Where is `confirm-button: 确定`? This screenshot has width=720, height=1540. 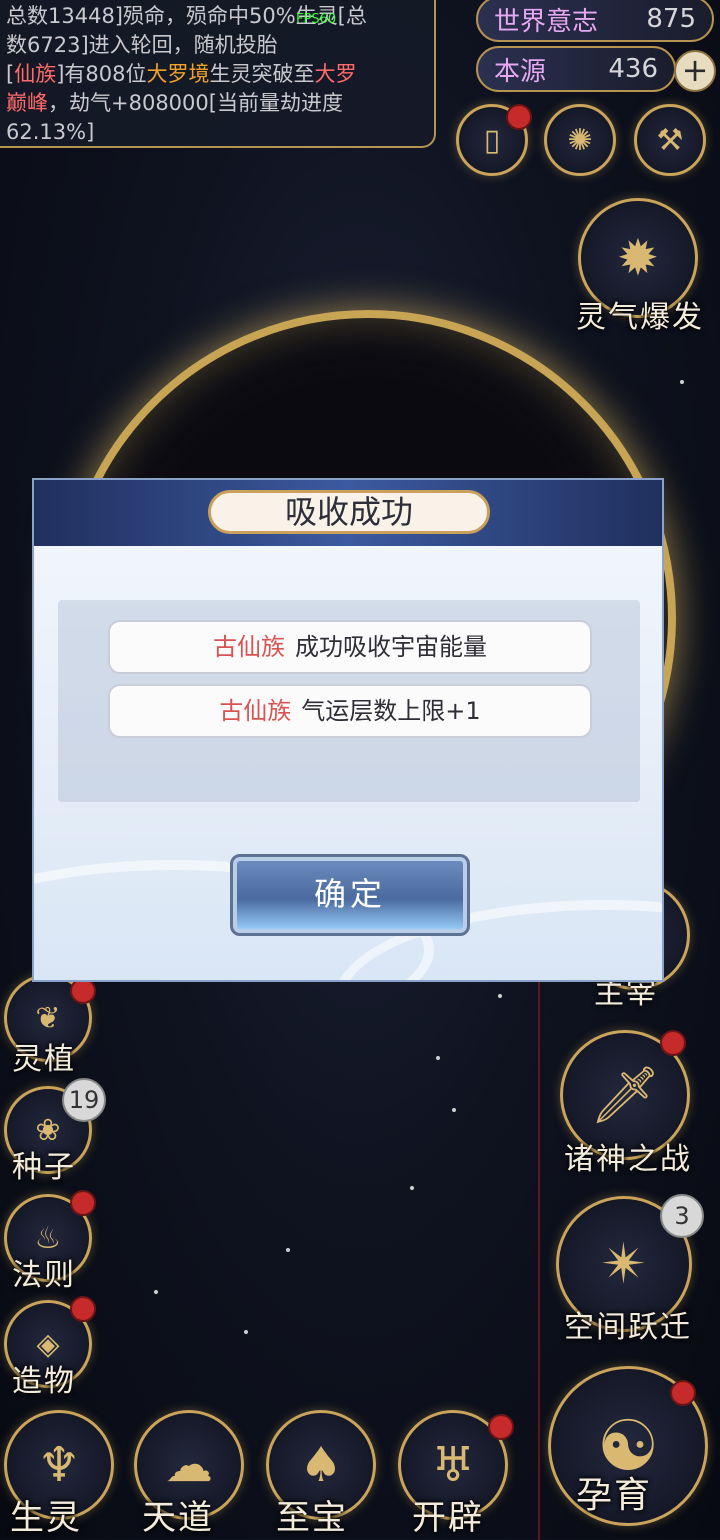
confirm-button: 确定 is located at coordinates (350, 895).